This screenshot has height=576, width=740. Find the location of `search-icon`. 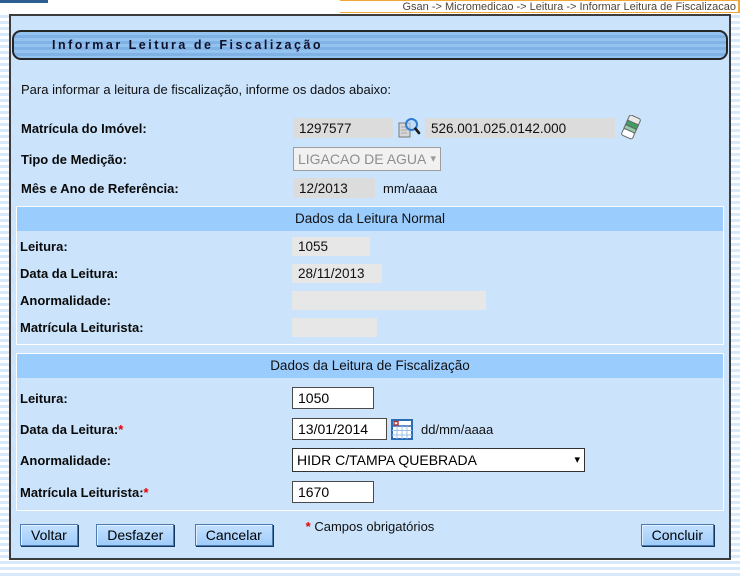

search-icon is located at coordinates (409, 128).